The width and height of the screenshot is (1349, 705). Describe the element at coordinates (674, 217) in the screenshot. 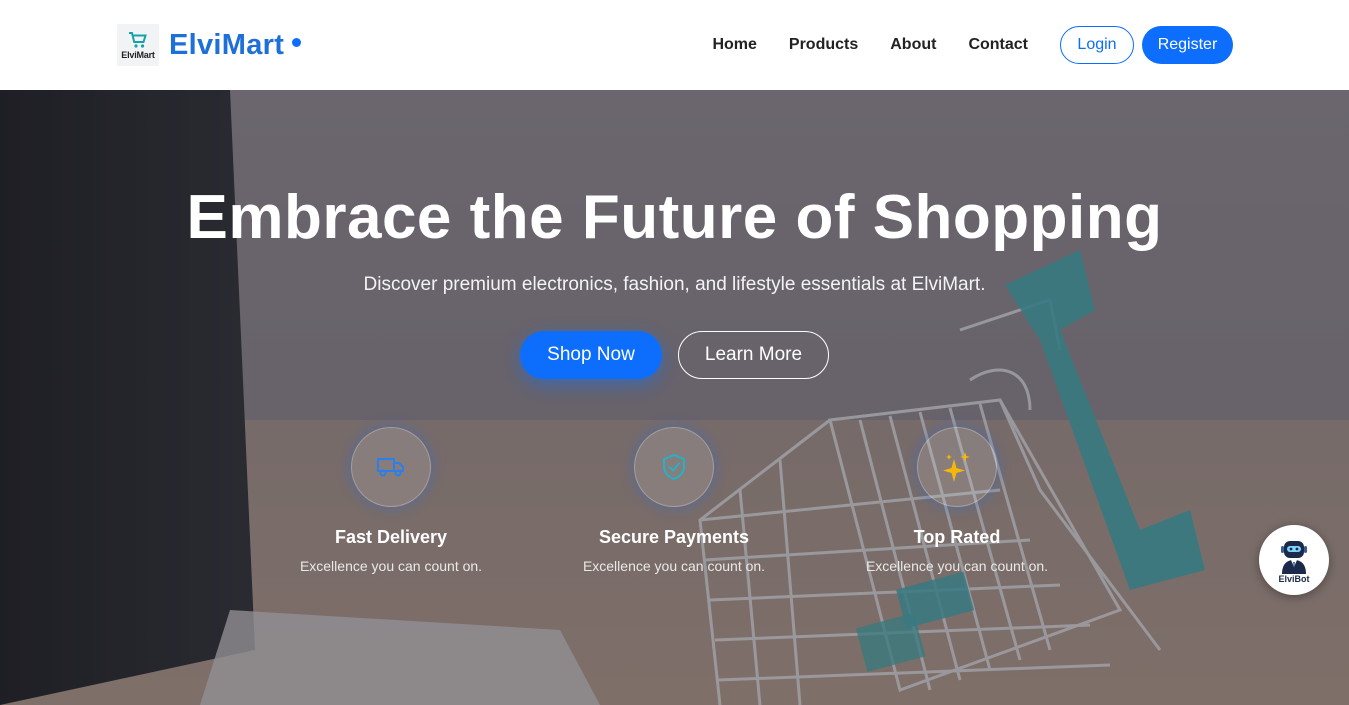

I see `hero-title: Embrace the Future of Shopping` at that location.